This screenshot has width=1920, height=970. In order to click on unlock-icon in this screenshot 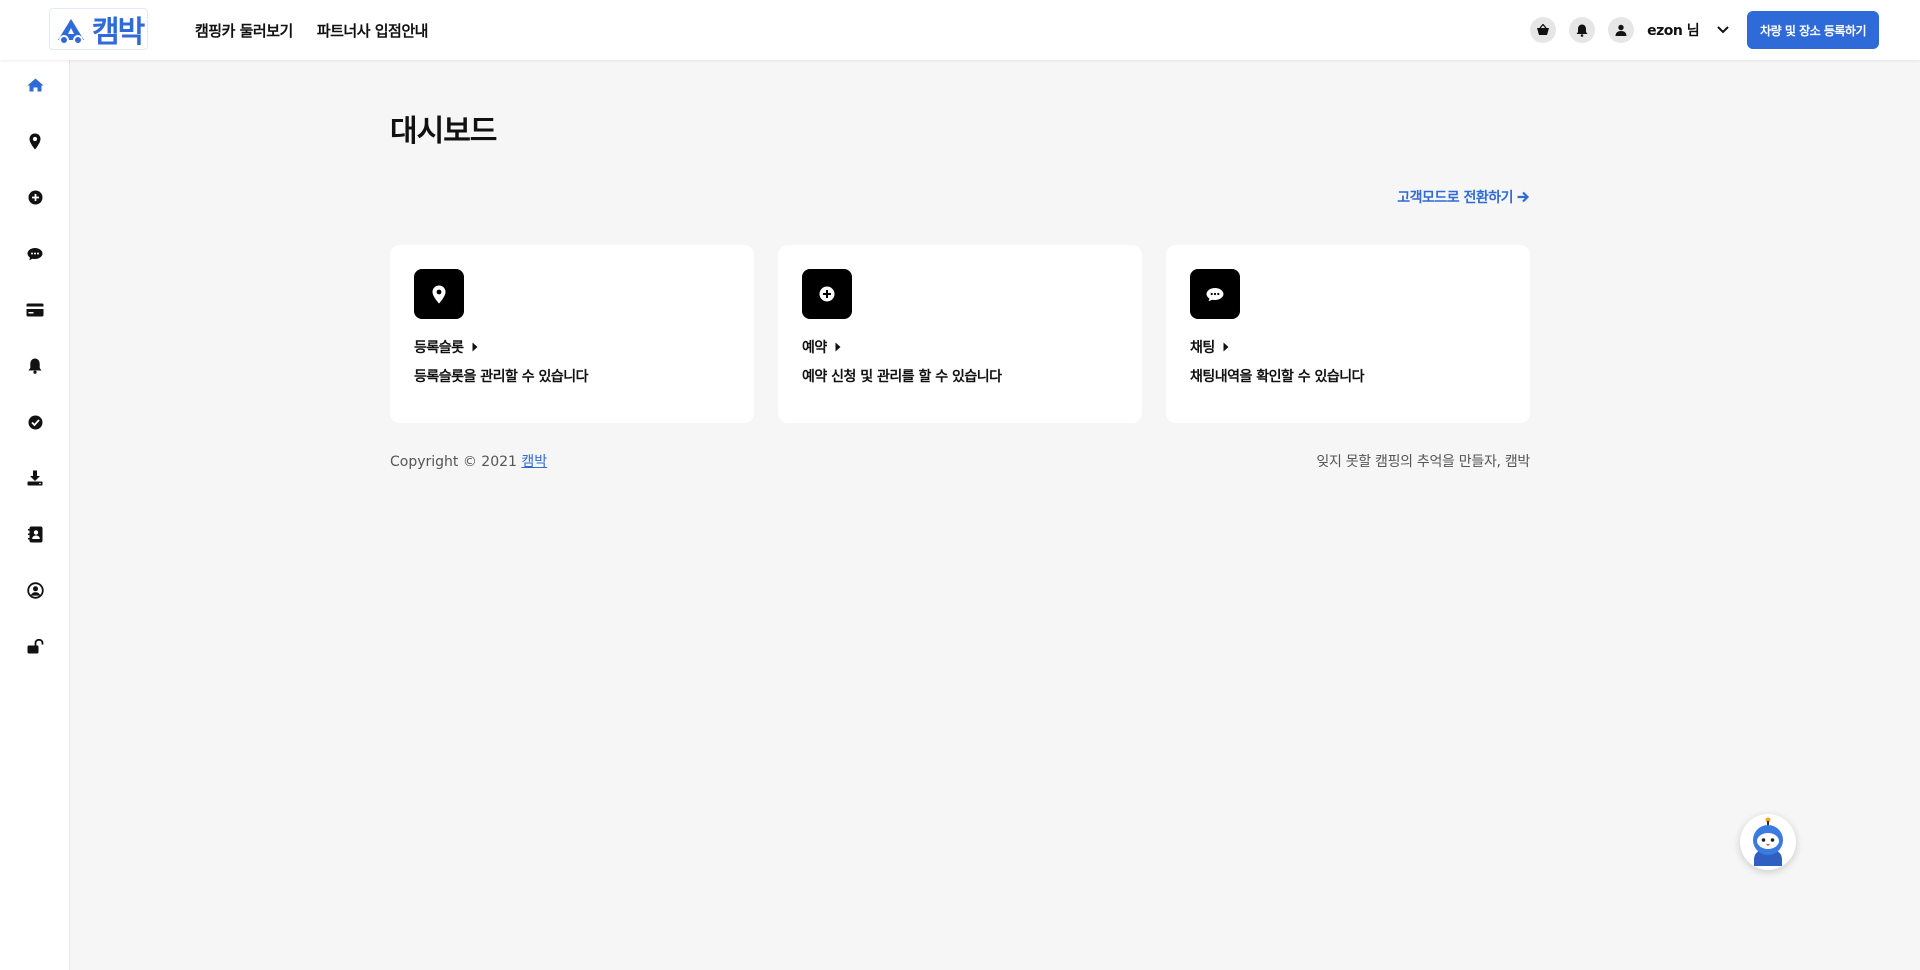, I will do `click(35, 645)`.